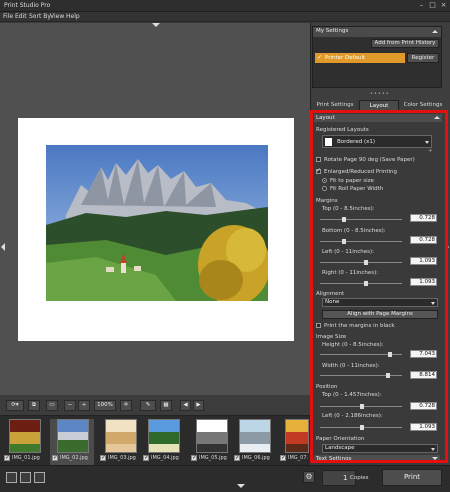  I want to click on copies-value: 1, so click(345, 478).